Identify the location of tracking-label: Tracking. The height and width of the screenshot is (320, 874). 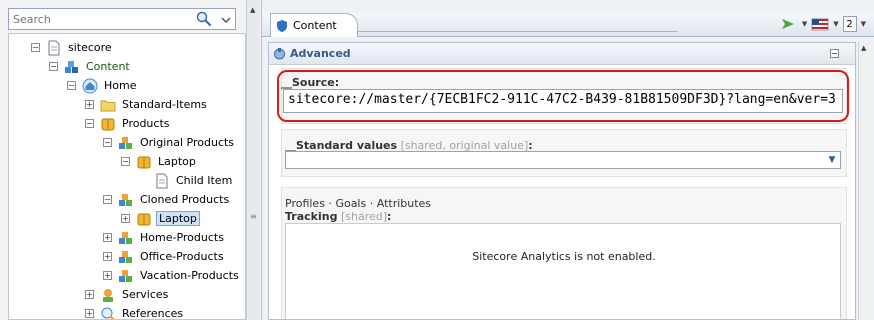
(311, 216).